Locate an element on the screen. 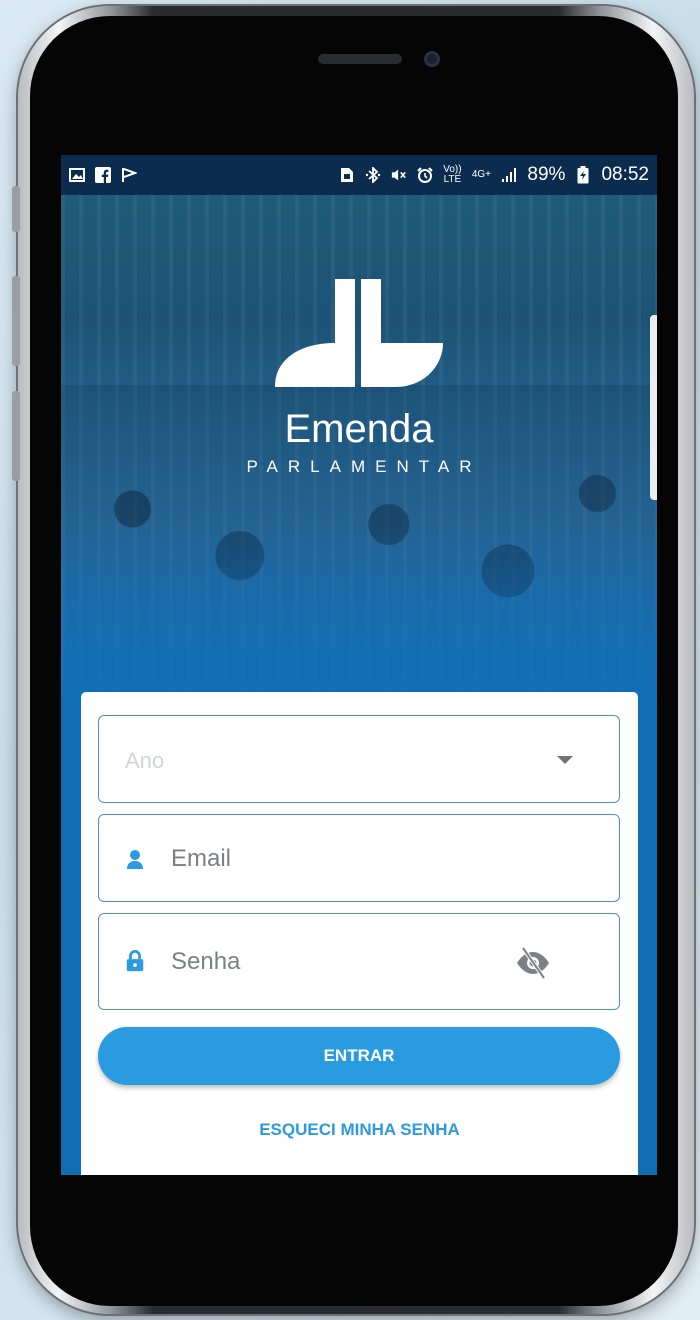 The width and height of the screenshot is (700, 1320). app-subtitle: PARLAMENTAR is located at coordinates (364, 466).